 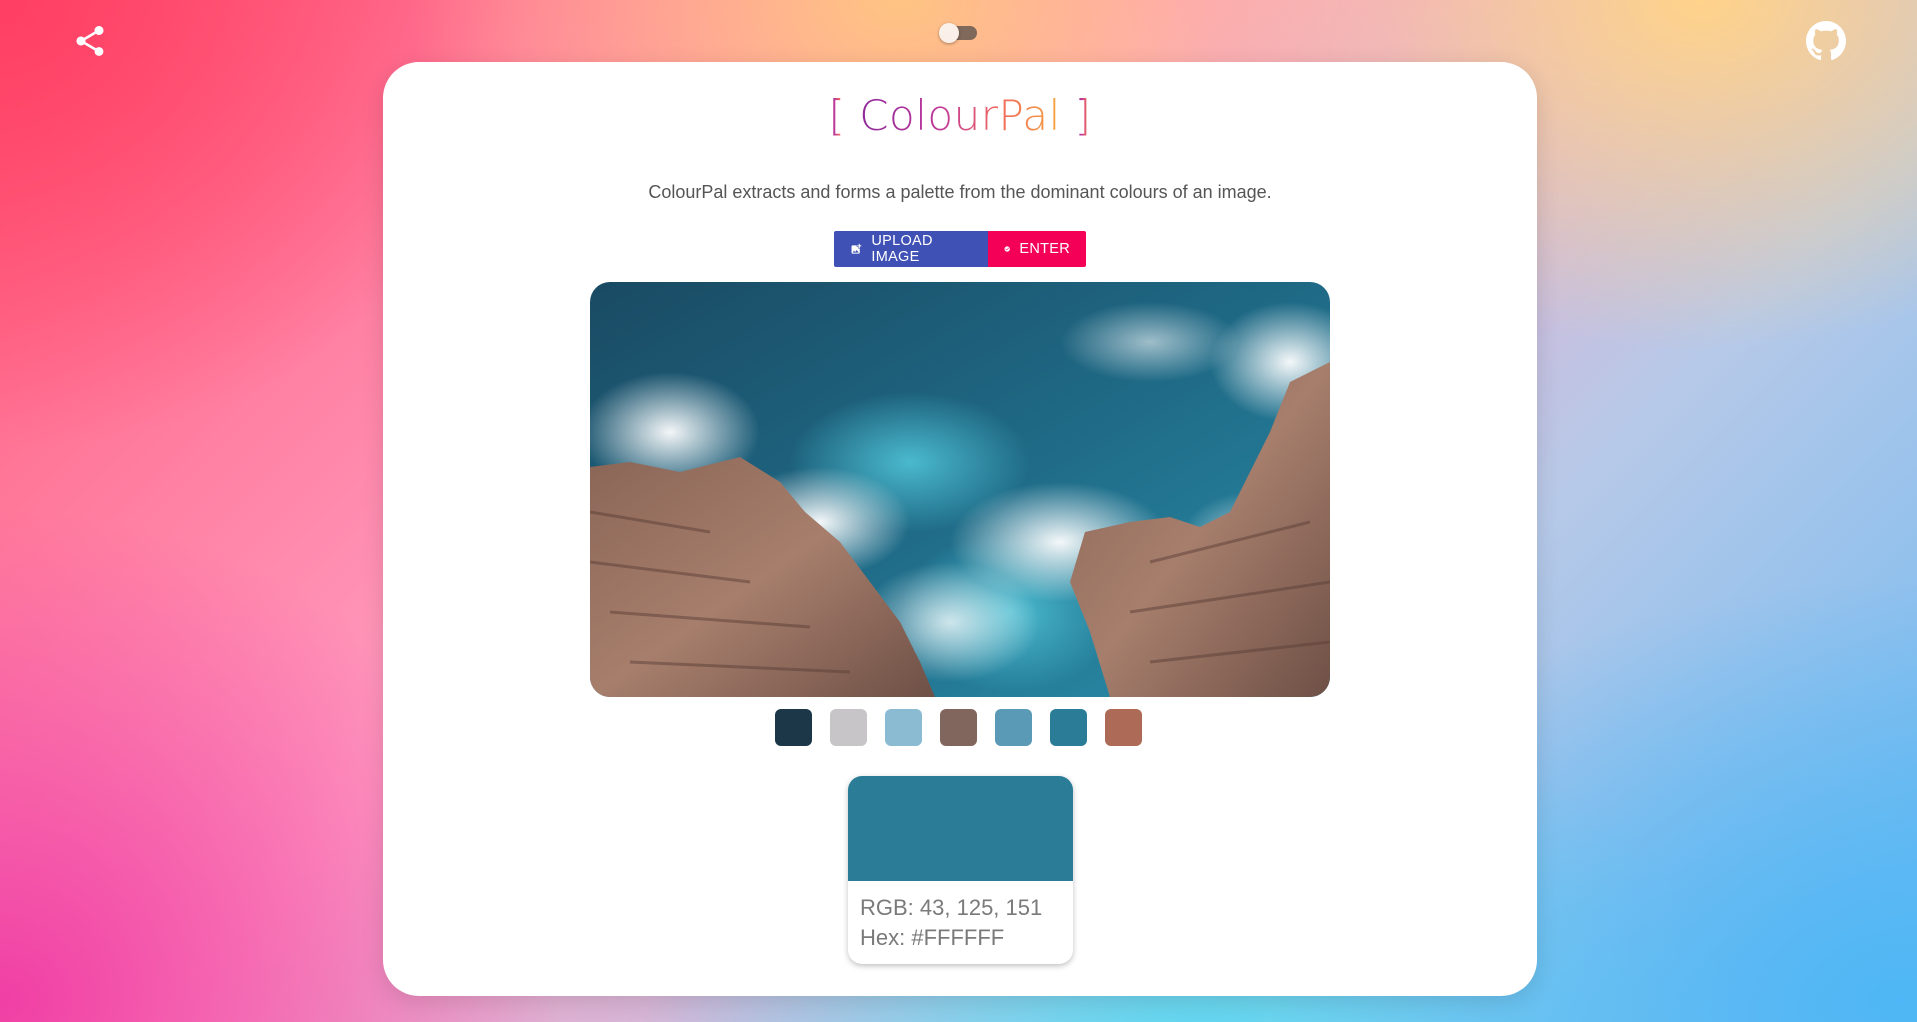 What do you see at coordinates (1044, 249) in the screenshot?
I see `enter-label: ENTER` at bounding box center [1044, 249].